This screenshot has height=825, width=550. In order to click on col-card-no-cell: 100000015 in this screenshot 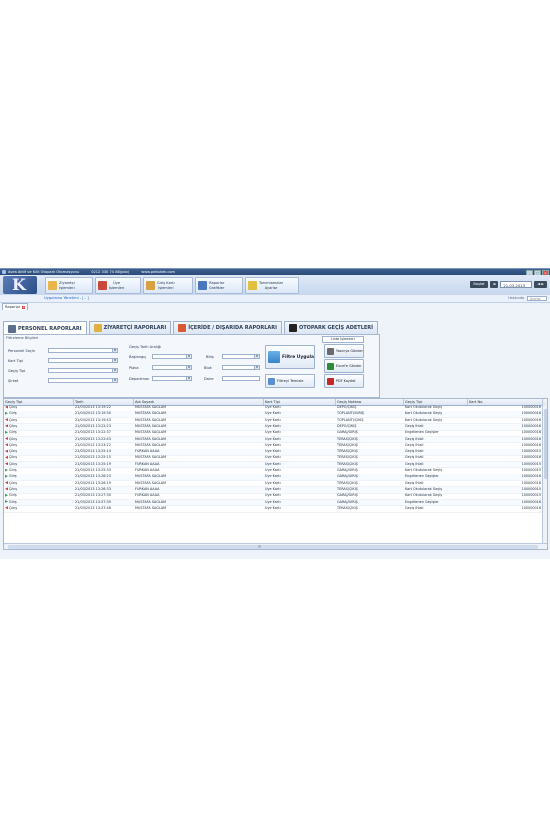, I will do `click(531, 488)`.